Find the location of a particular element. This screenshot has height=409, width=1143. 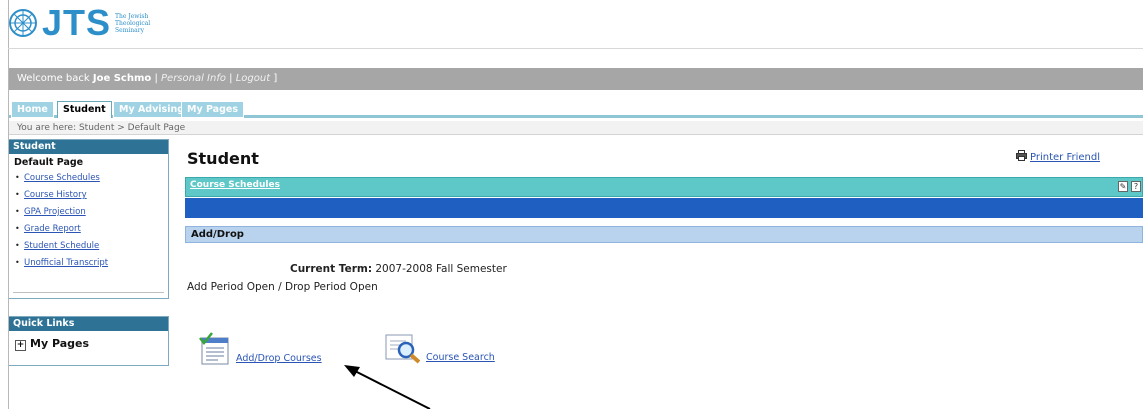

logo-icon is located at coordinates (23, 23).